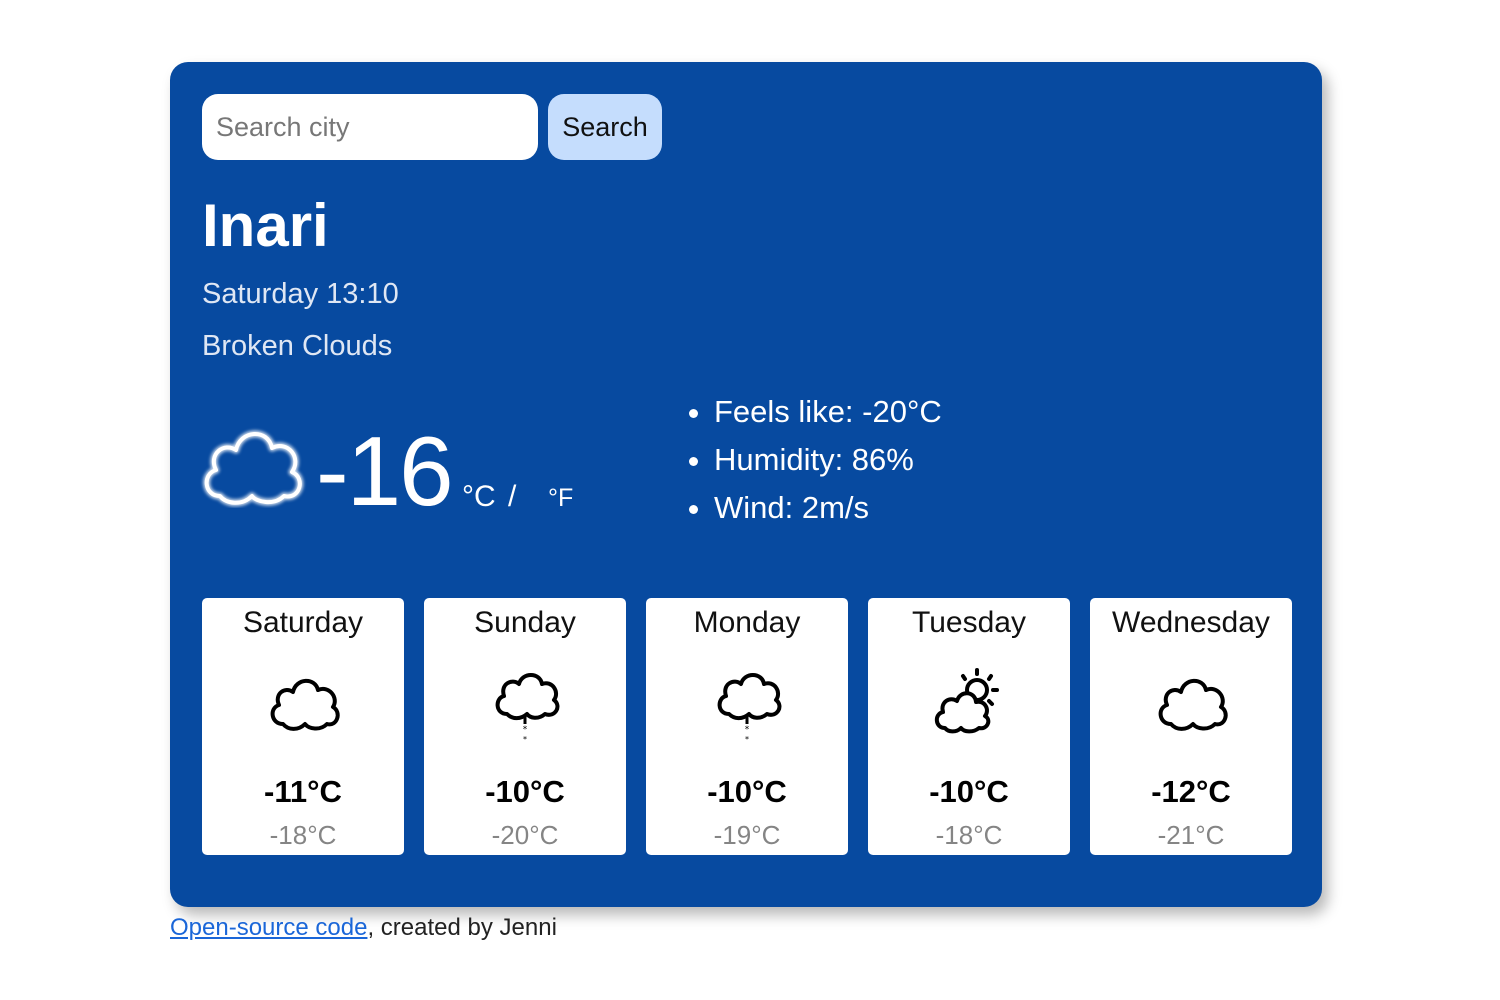 The image size is (1500, 1000). I want to click on forecast-day-name: Wednesday, so click(1191, 622).